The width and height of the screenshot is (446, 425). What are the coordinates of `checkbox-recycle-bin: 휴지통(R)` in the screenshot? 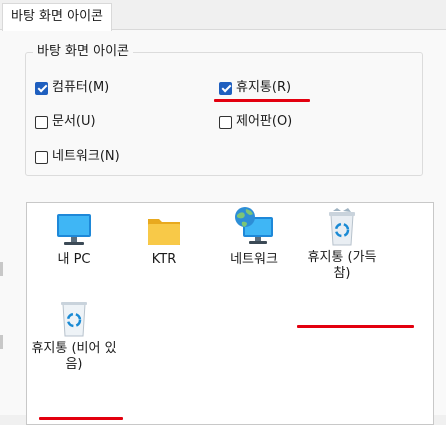 It's located at (255, 88).